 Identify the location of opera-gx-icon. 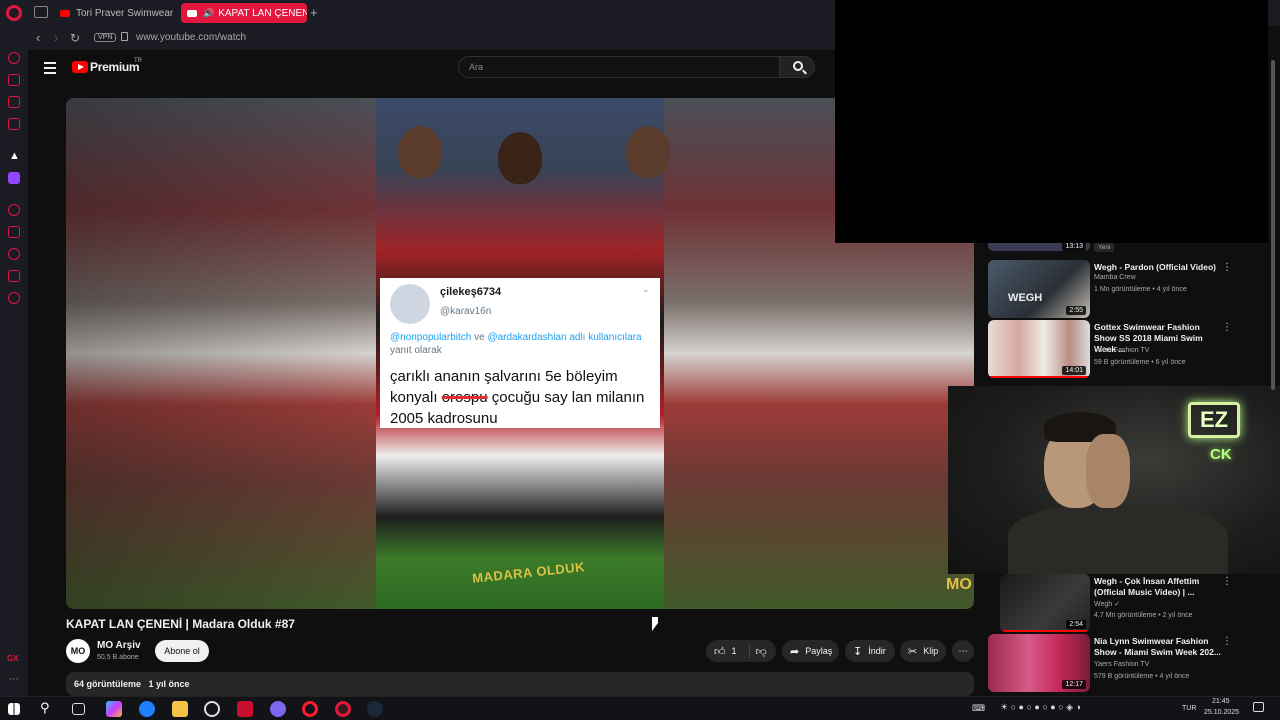
(343, 709).